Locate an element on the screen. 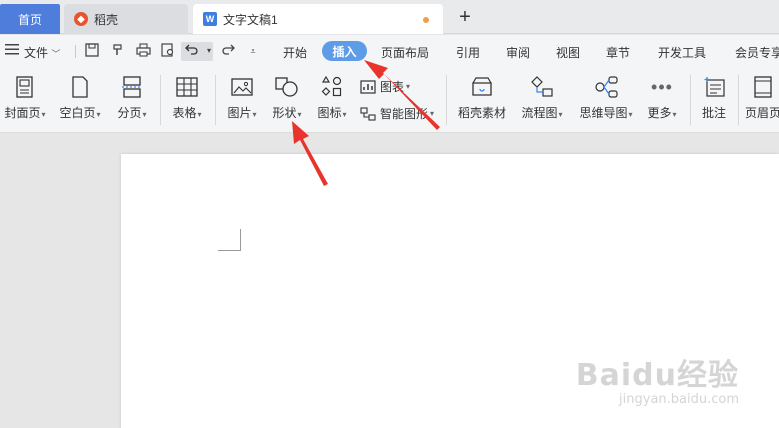  shape-label: 形状 is located at coordinates (284, 113).